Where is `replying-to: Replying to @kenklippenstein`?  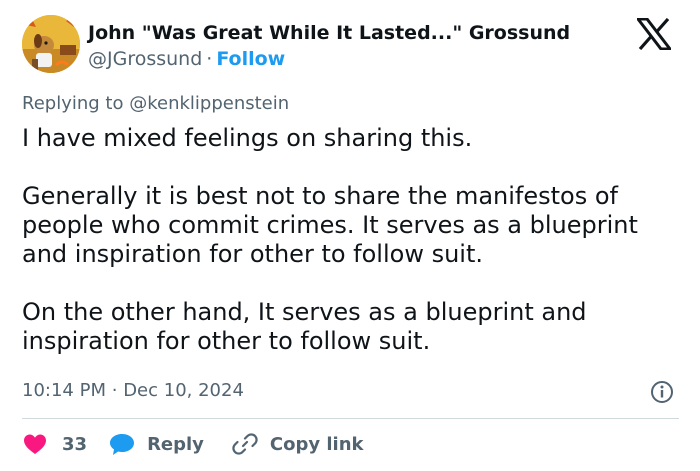
replying-to: Replying to @kenklippenstein is located at coordinates (155, 103).